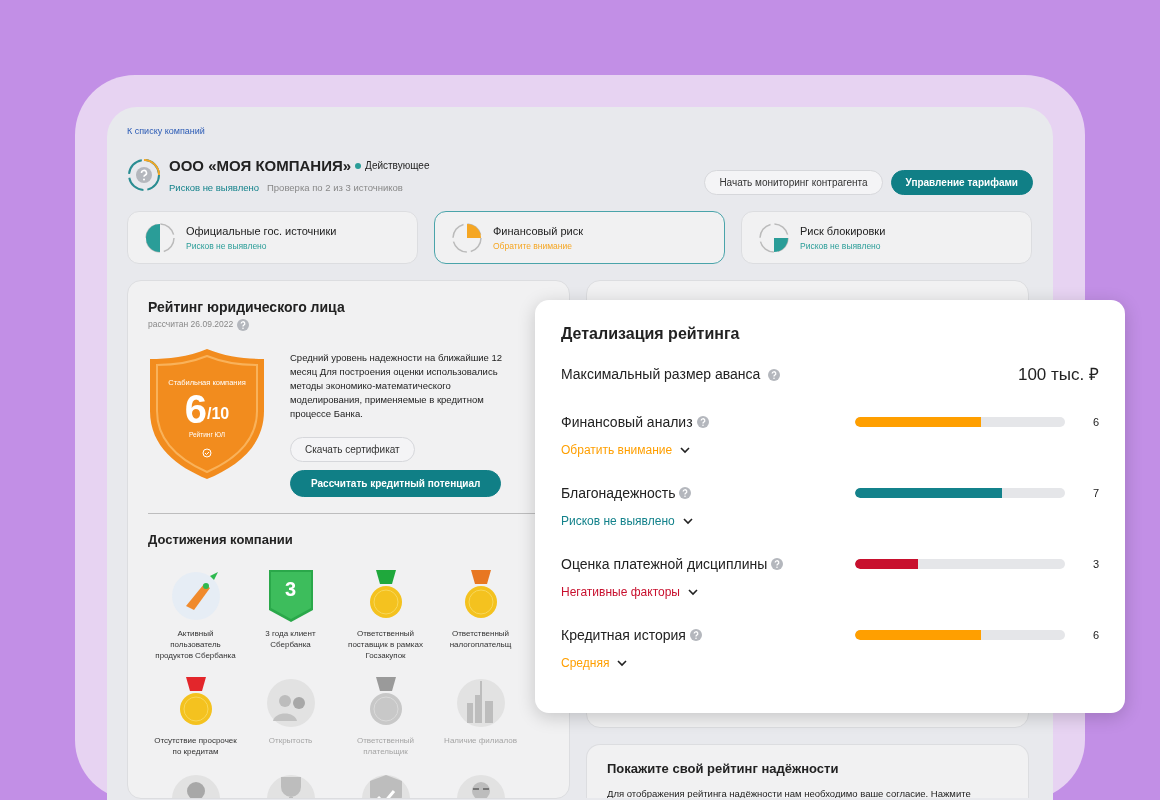 This screenshot has width=1160, height=800. Describe the element at coordinates (661, 375) in the screenshot. I see `advance-label: Максимальный размер аванса` at that location.